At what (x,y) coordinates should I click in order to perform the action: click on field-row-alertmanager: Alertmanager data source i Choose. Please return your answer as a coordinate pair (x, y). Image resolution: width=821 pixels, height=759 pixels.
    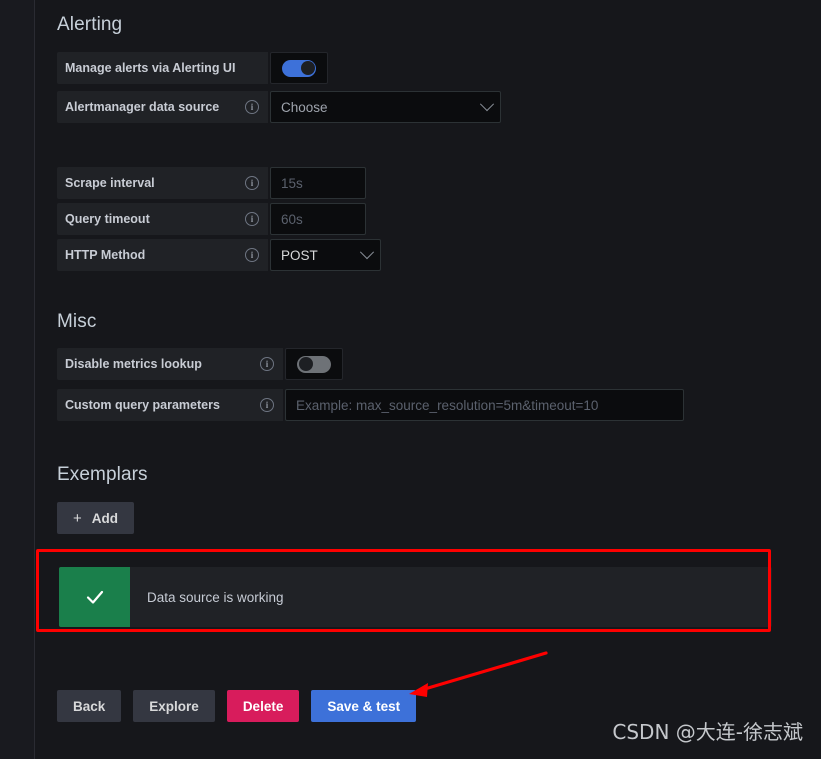
    Looking at the image, I should click on (279, 107).